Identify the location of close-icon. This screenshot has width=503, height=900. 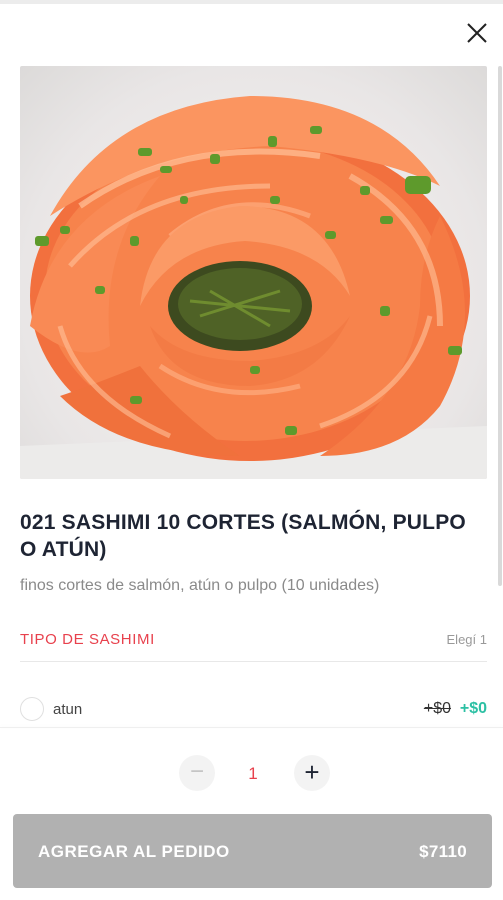
(477, 33).